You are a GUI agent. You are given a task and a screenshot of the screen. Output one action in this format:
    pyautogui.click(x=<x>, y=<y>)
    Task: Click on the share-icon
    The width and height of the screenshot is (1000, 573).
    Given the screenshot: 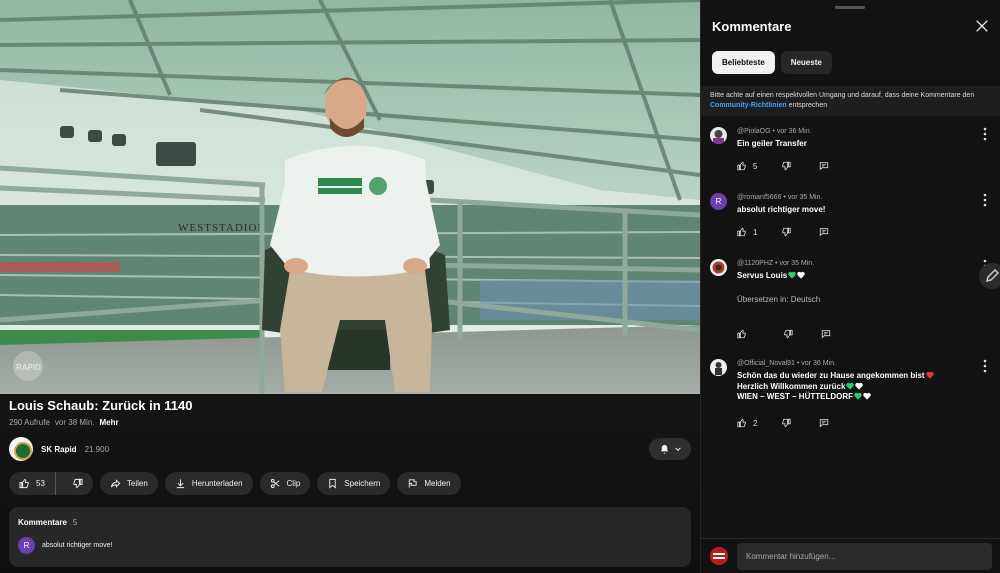 What is the action you would take?
    pyautogui.click(x=115, y=483)
    